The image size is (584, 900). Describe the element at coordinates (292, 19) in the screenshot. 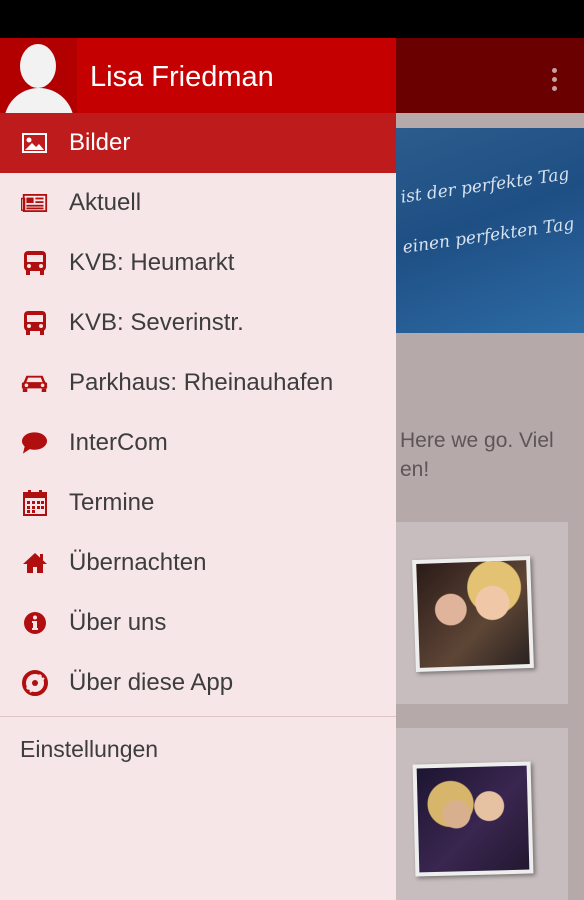

I see `status-bar` at that location.